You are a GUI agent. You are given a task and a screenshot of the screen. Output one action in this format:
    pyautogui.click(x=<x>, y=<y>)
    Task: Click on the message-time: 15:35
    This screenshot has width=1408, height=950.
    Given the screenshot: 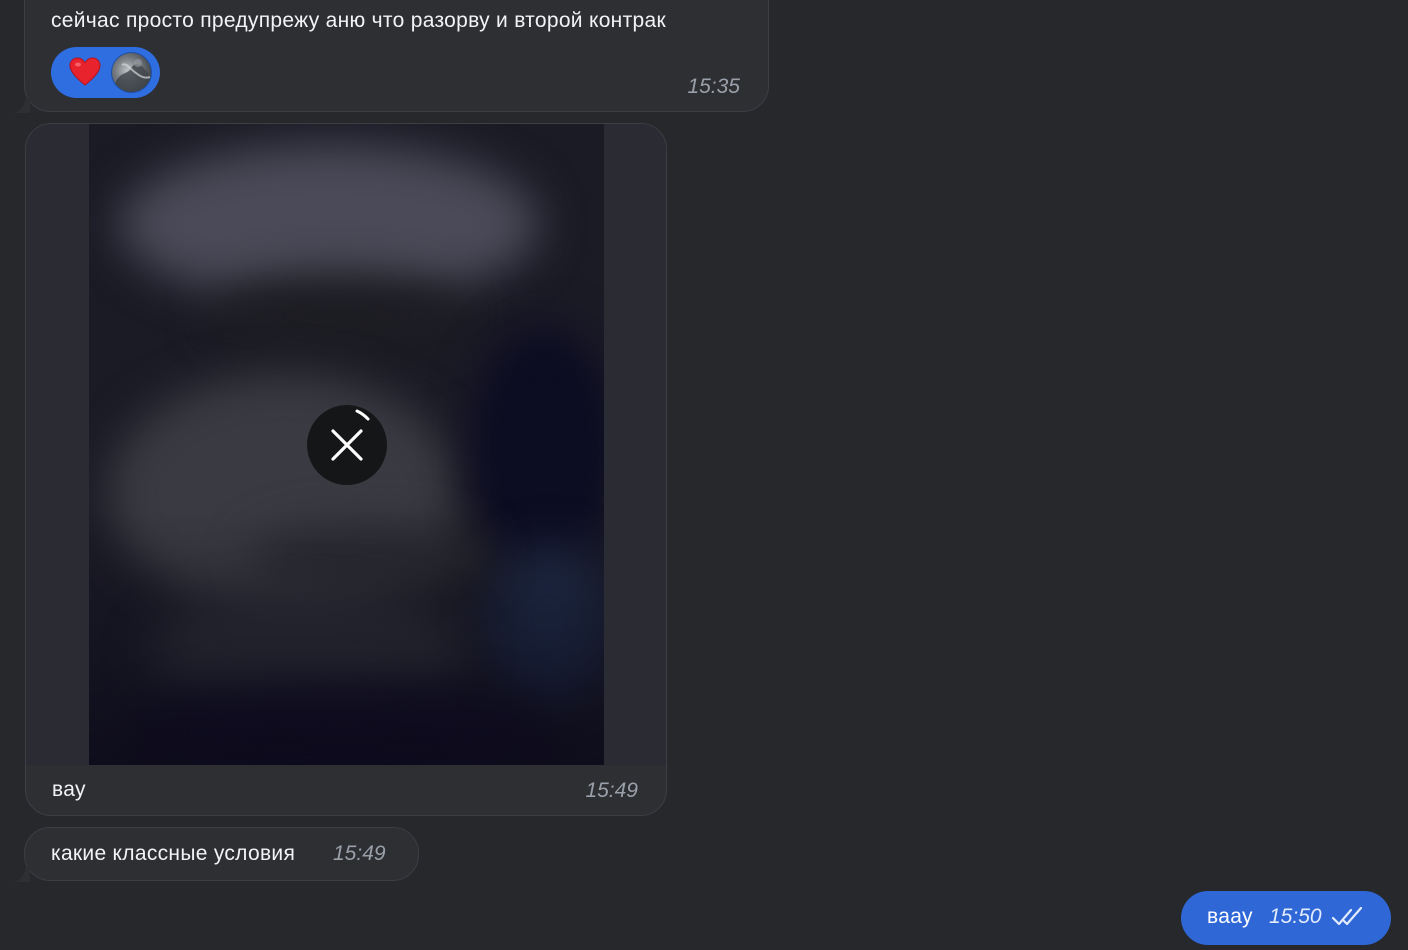 What is the action you would take?
    pyautogui.click(x=713, y=86)
    